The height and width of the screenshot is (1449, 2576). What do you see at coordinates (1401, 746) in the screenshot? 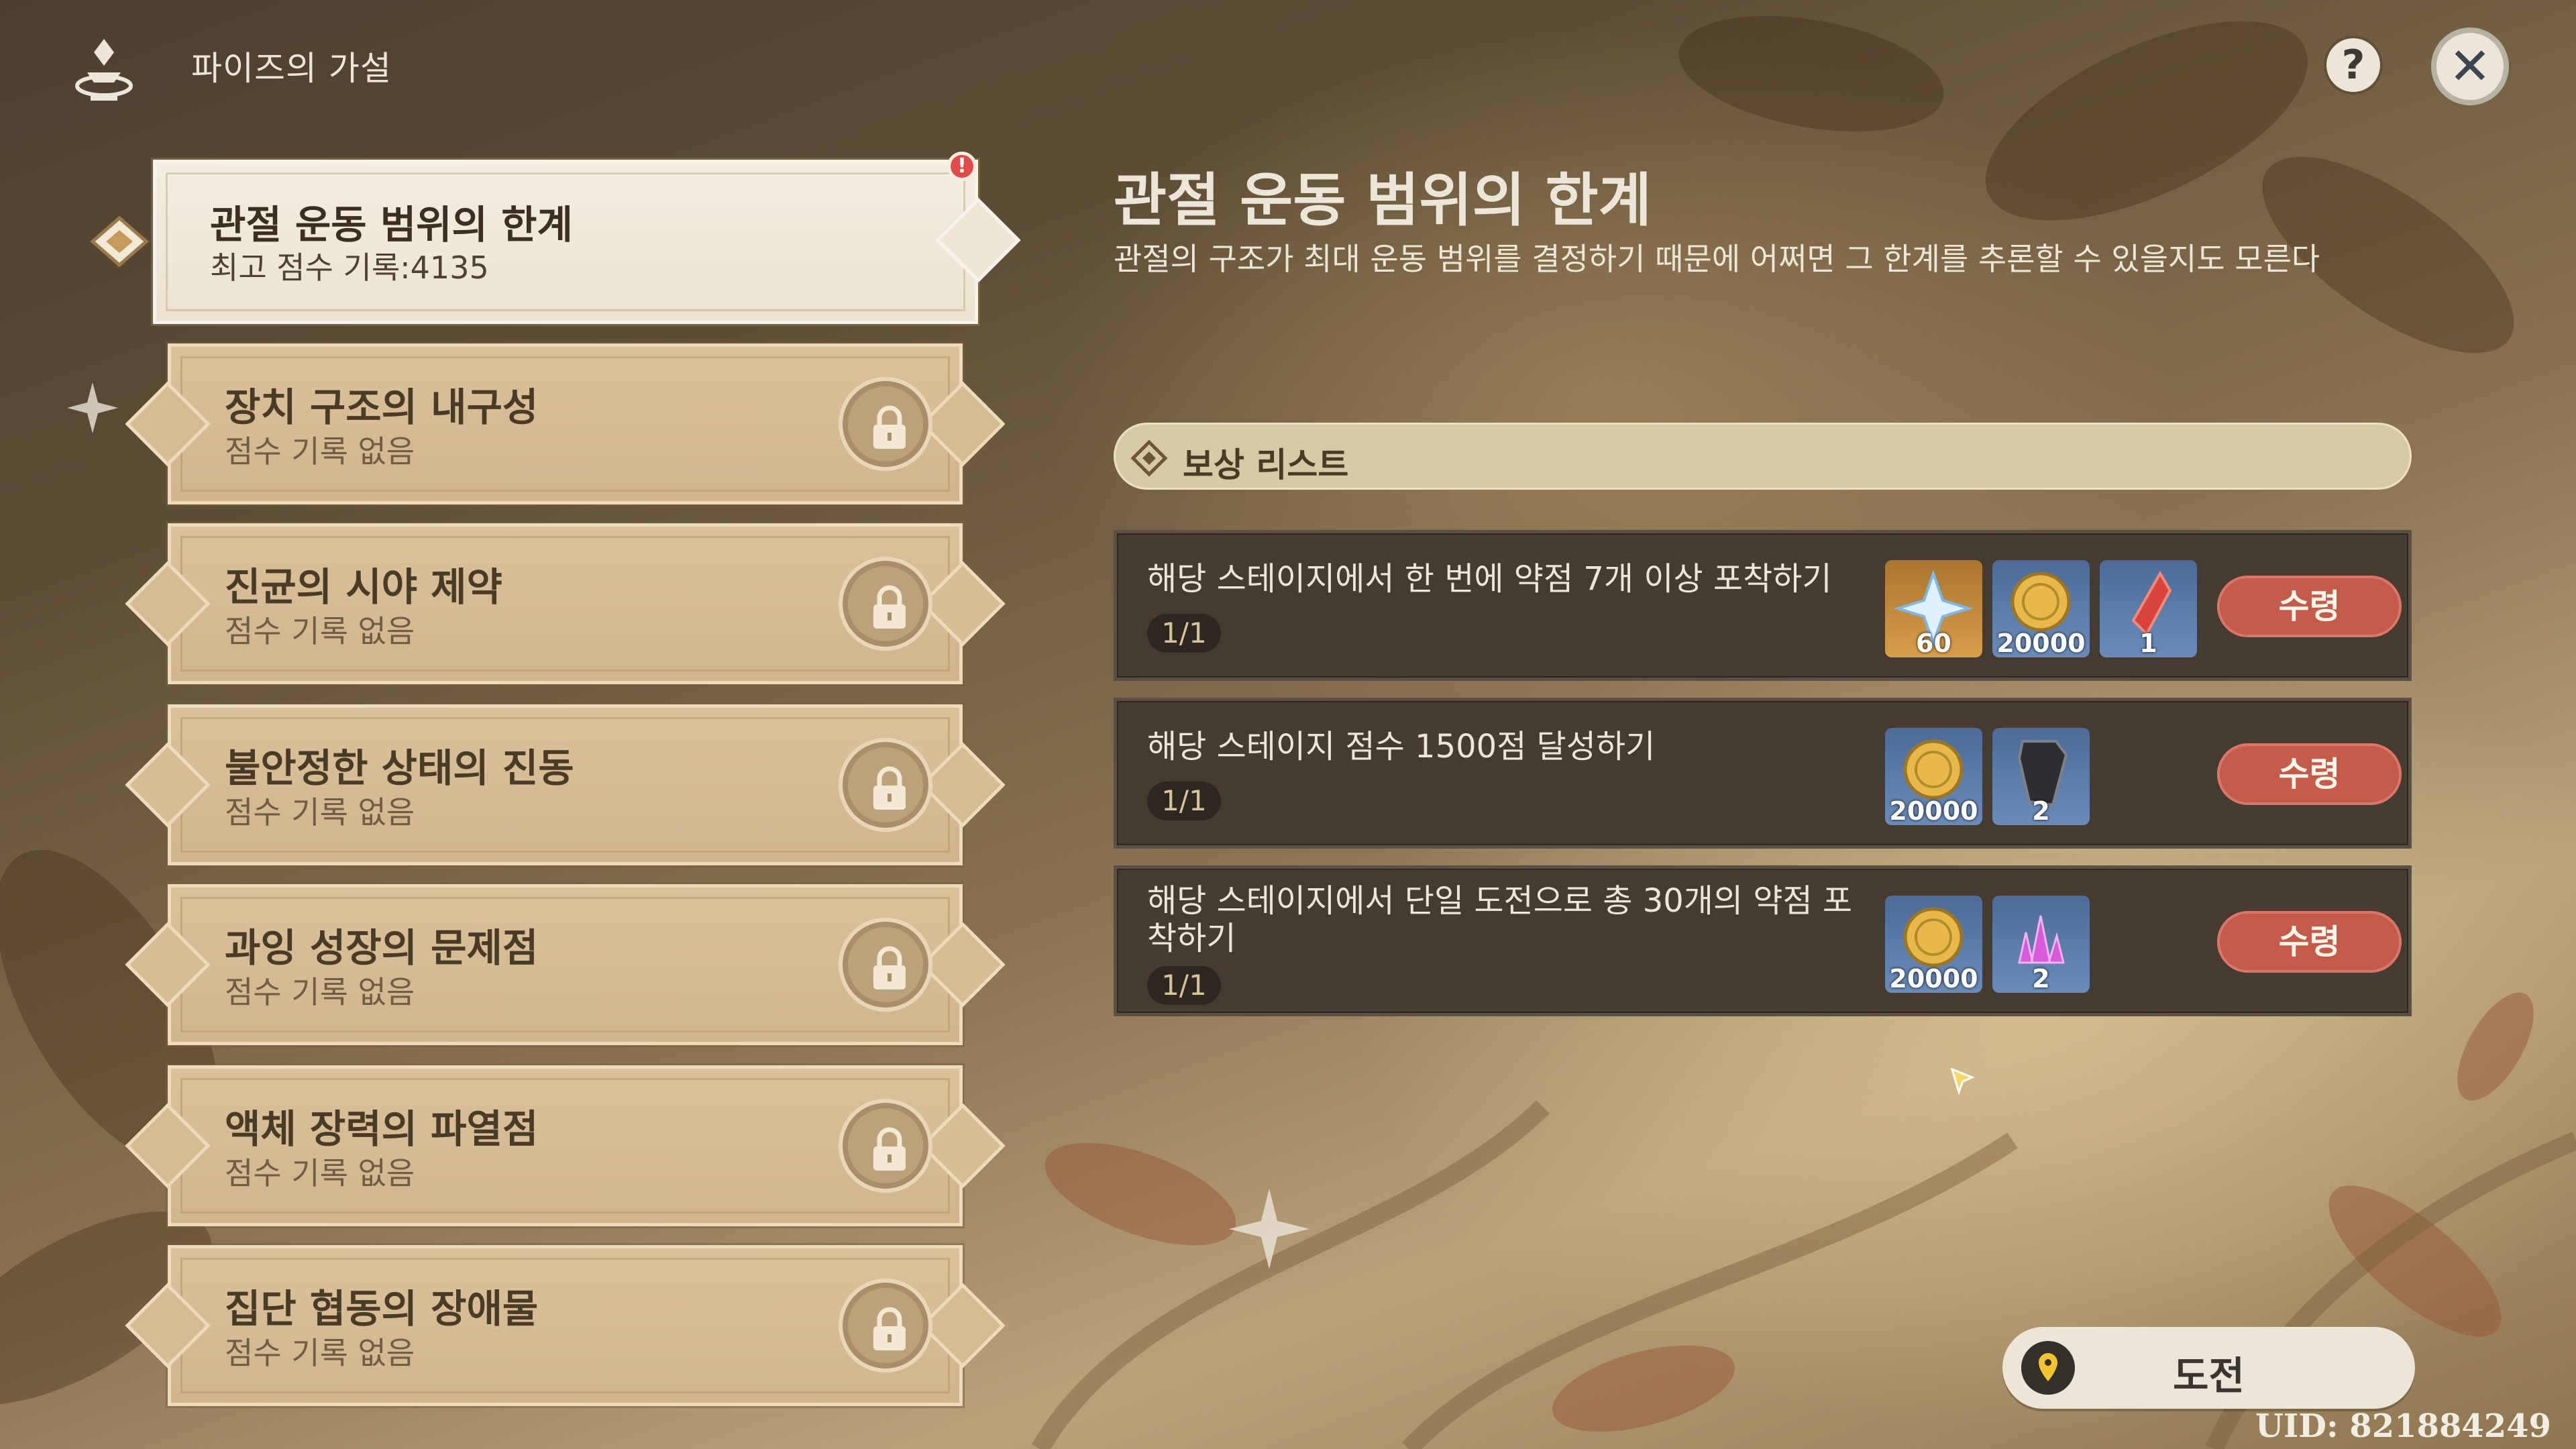
I see `task-description: 해당 스테이지 점수 1500점 달성하기` at bounding box center [1401, 746].